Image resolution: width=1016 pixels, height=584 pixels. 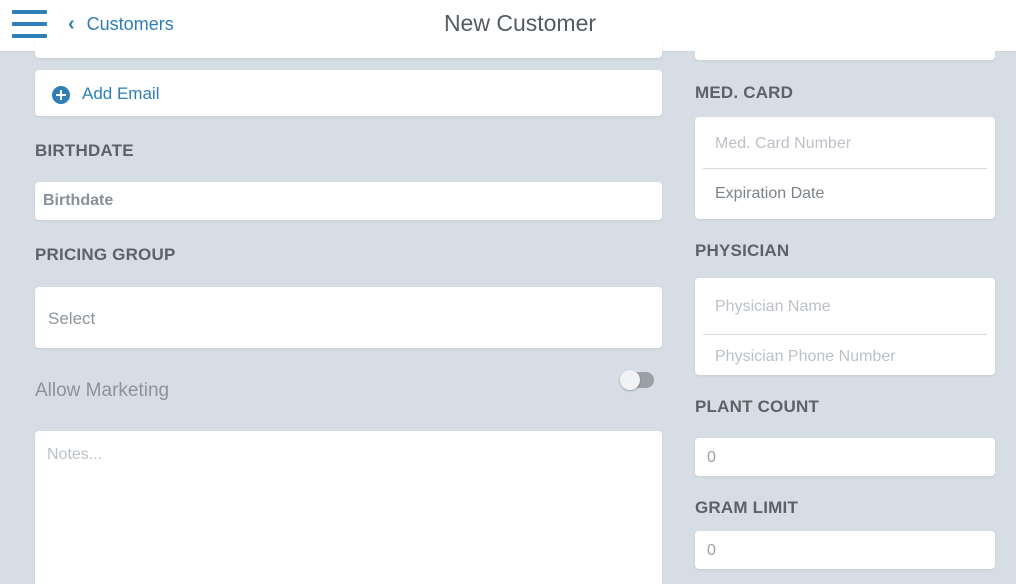 I want to click on previous-field-card, so click(x=348, y=49).